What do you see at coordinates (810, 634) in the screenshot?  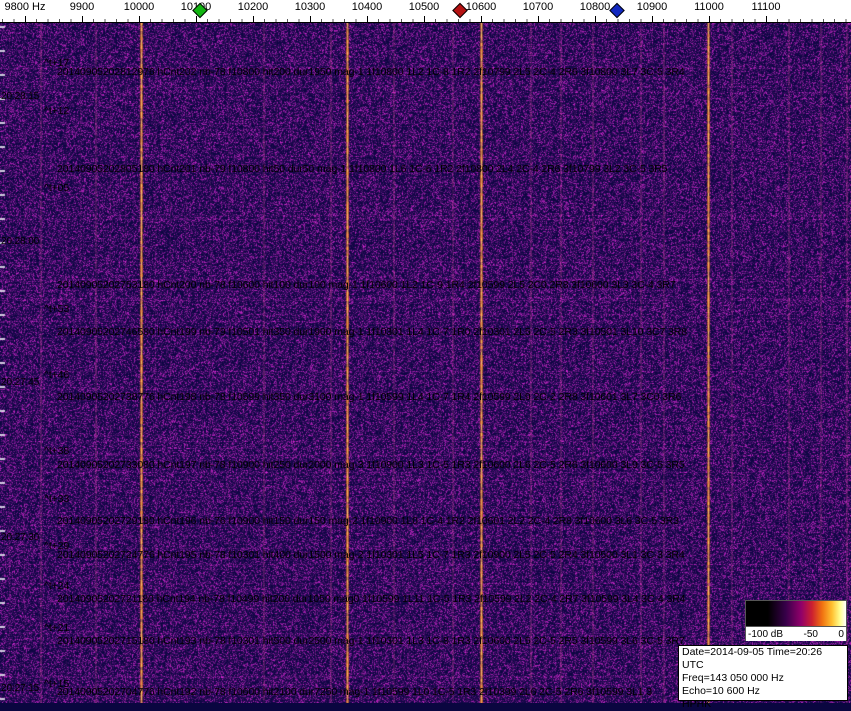 I see `db-label-mid: -50` at bounding box center [810, 634].